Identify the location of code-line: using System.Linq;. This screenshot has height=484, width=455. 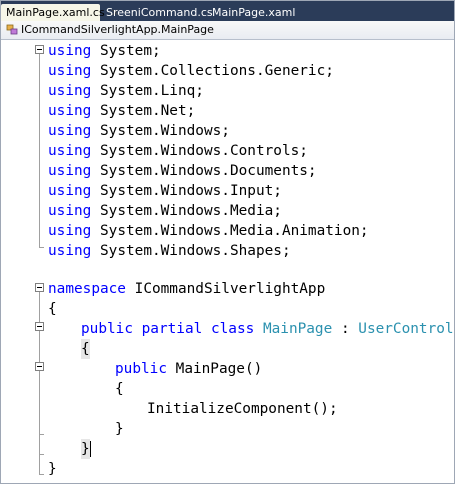
(126, 91).